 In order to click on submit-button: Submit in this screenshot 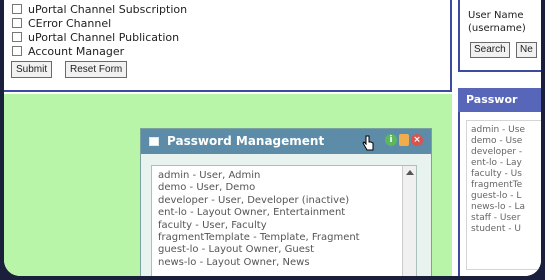, I will do `click(32, 69)`.